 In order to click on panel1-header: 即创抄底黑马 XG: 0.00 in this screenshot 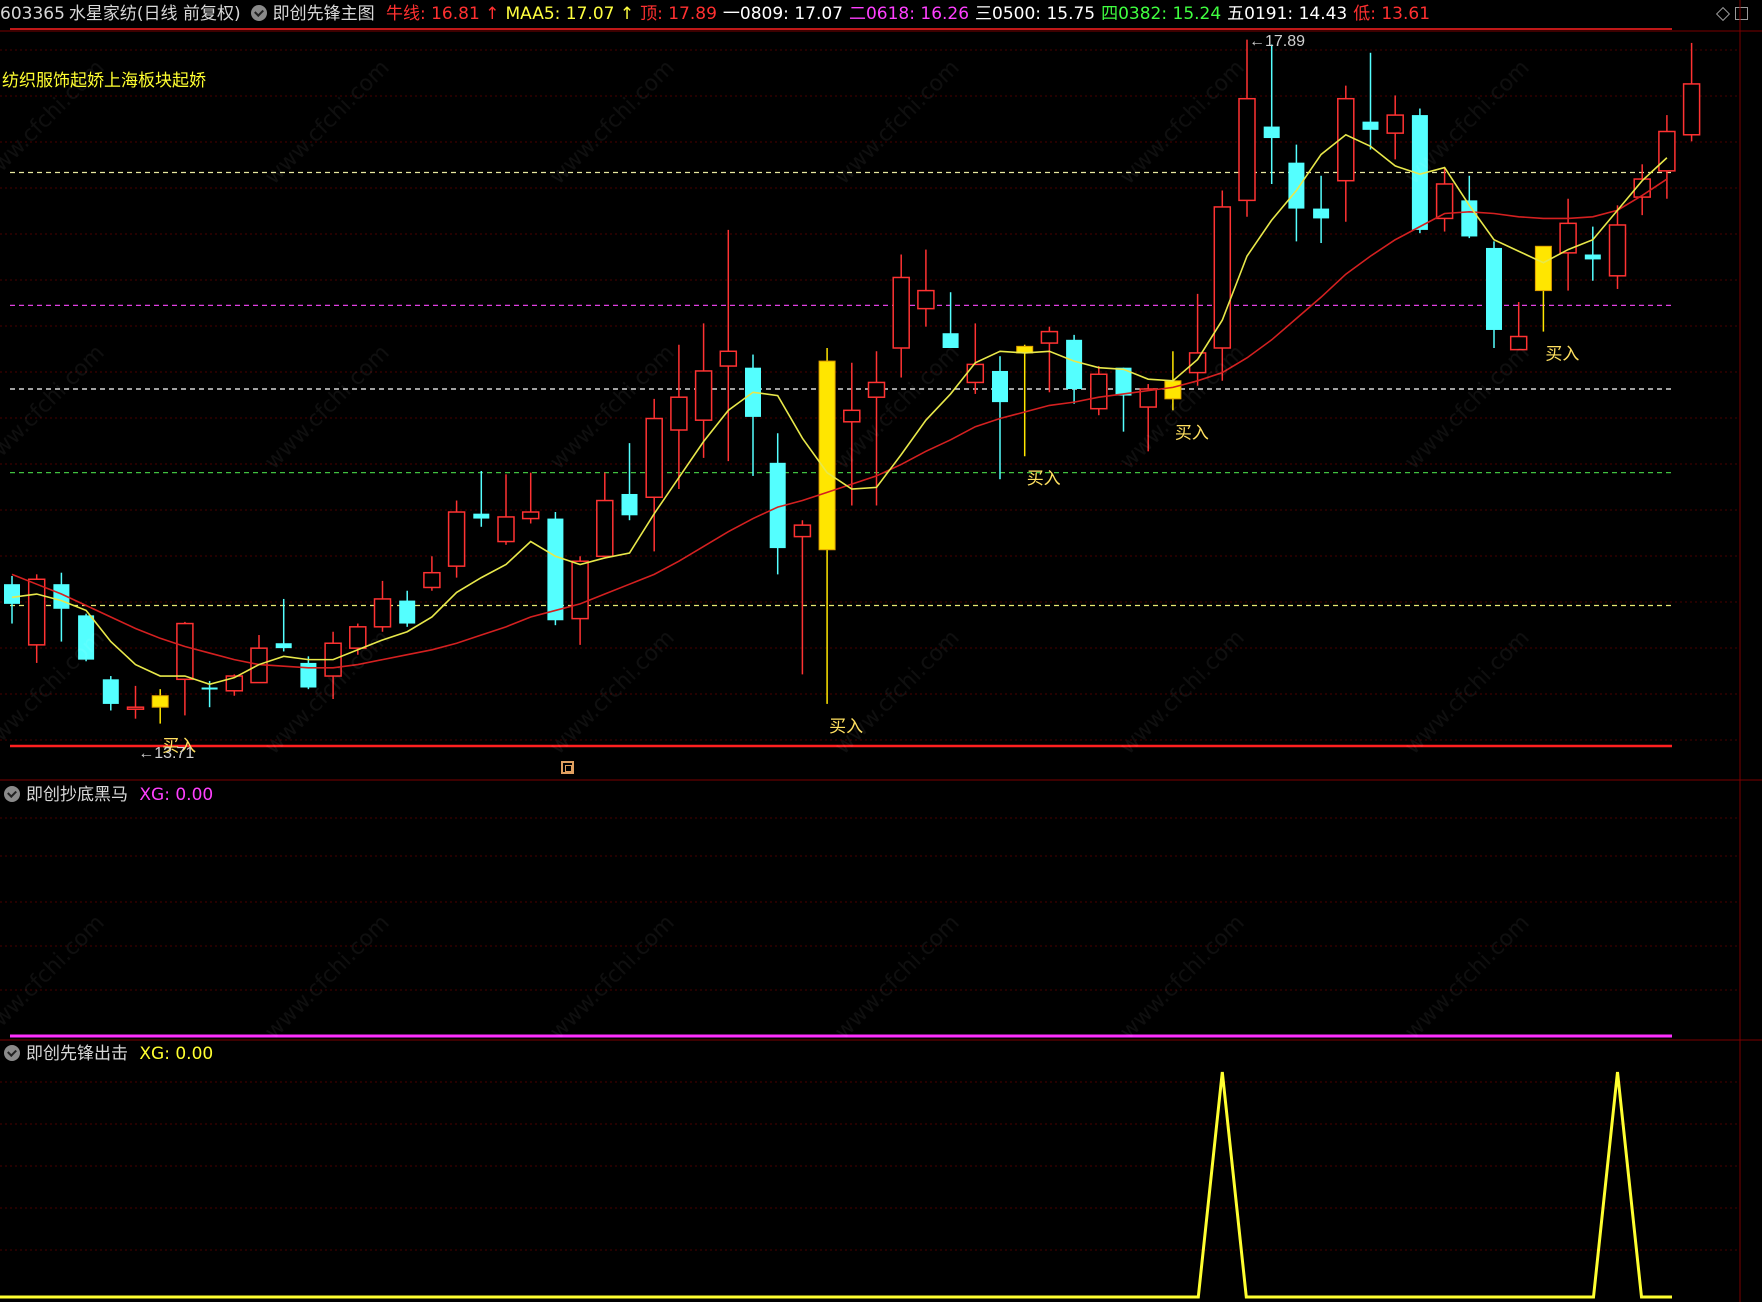, I will do `click(106, 795)`.